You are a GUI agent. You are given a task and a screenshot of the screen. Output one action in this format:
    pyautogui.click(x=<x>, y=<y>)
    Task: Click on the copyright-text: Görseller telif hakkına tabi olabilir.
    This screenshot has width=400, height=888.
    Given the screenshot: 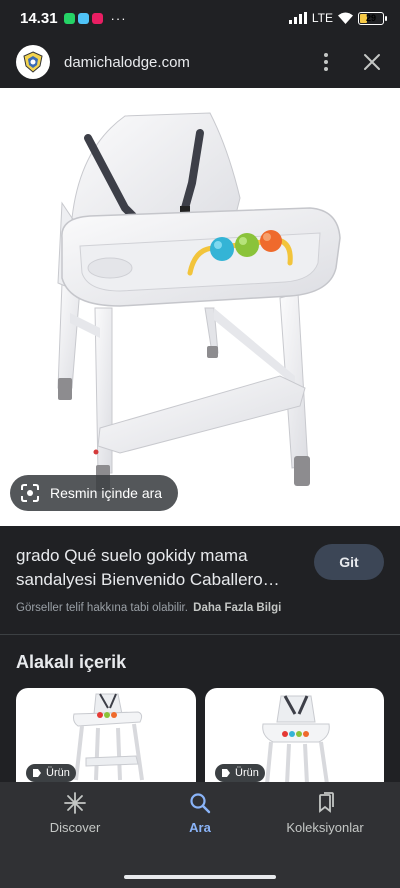 What is the action you would take?
    pyautogui.click(x=102, y=608)
    